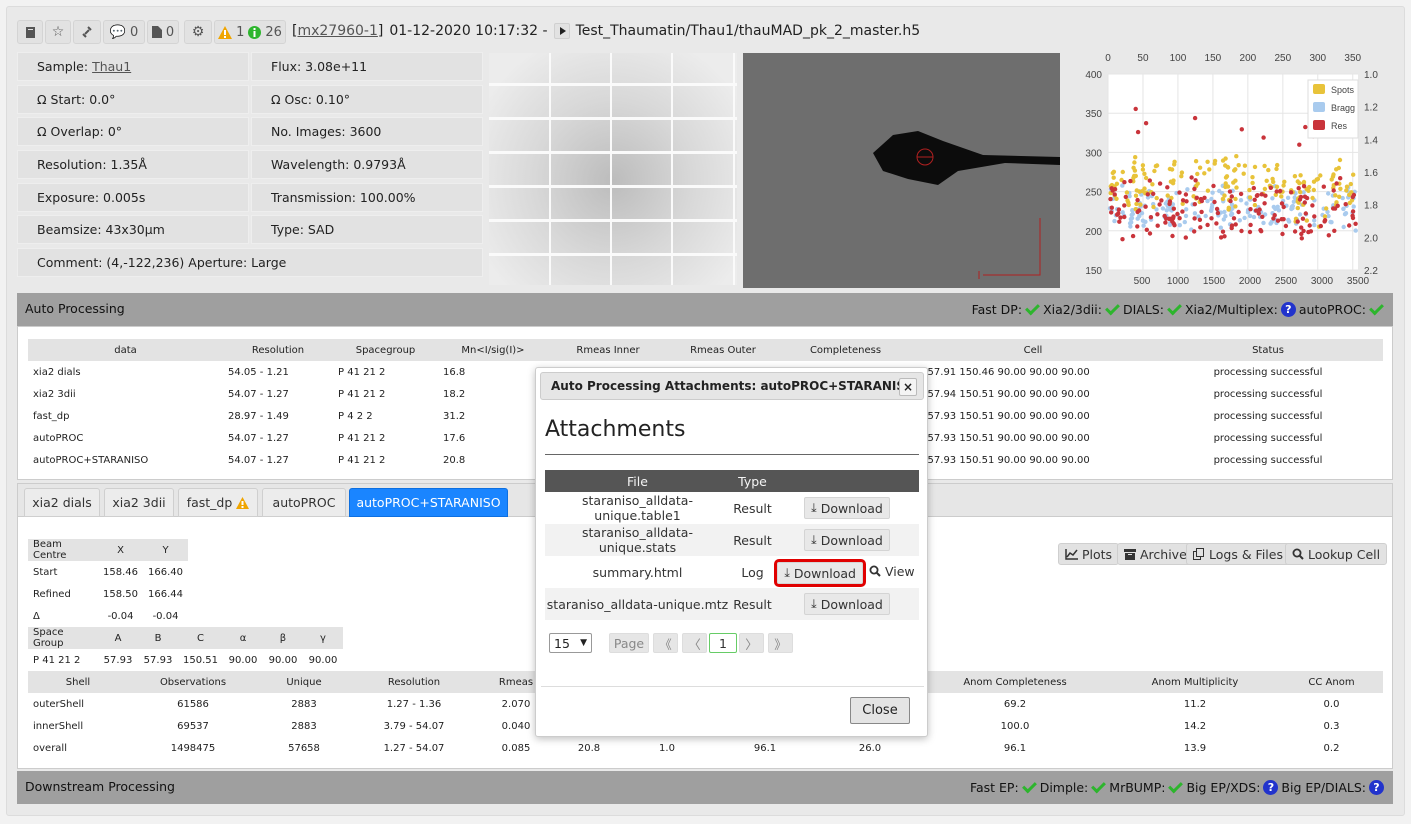 The height and width of the screenshot is (824, 1411). I want to click on heading-divider, so click(732, 454).